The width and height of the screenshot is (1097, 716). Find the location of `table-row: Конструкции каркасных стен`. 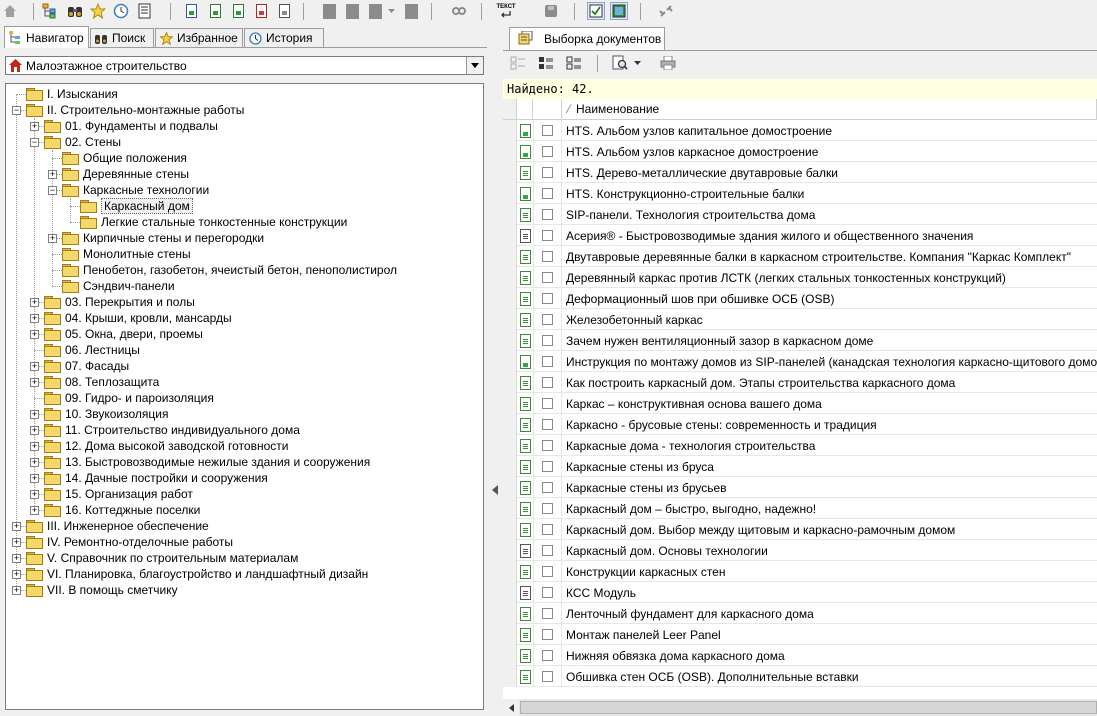

table-row: Конструкции каркасных стен is located at coordinates (800, 571).